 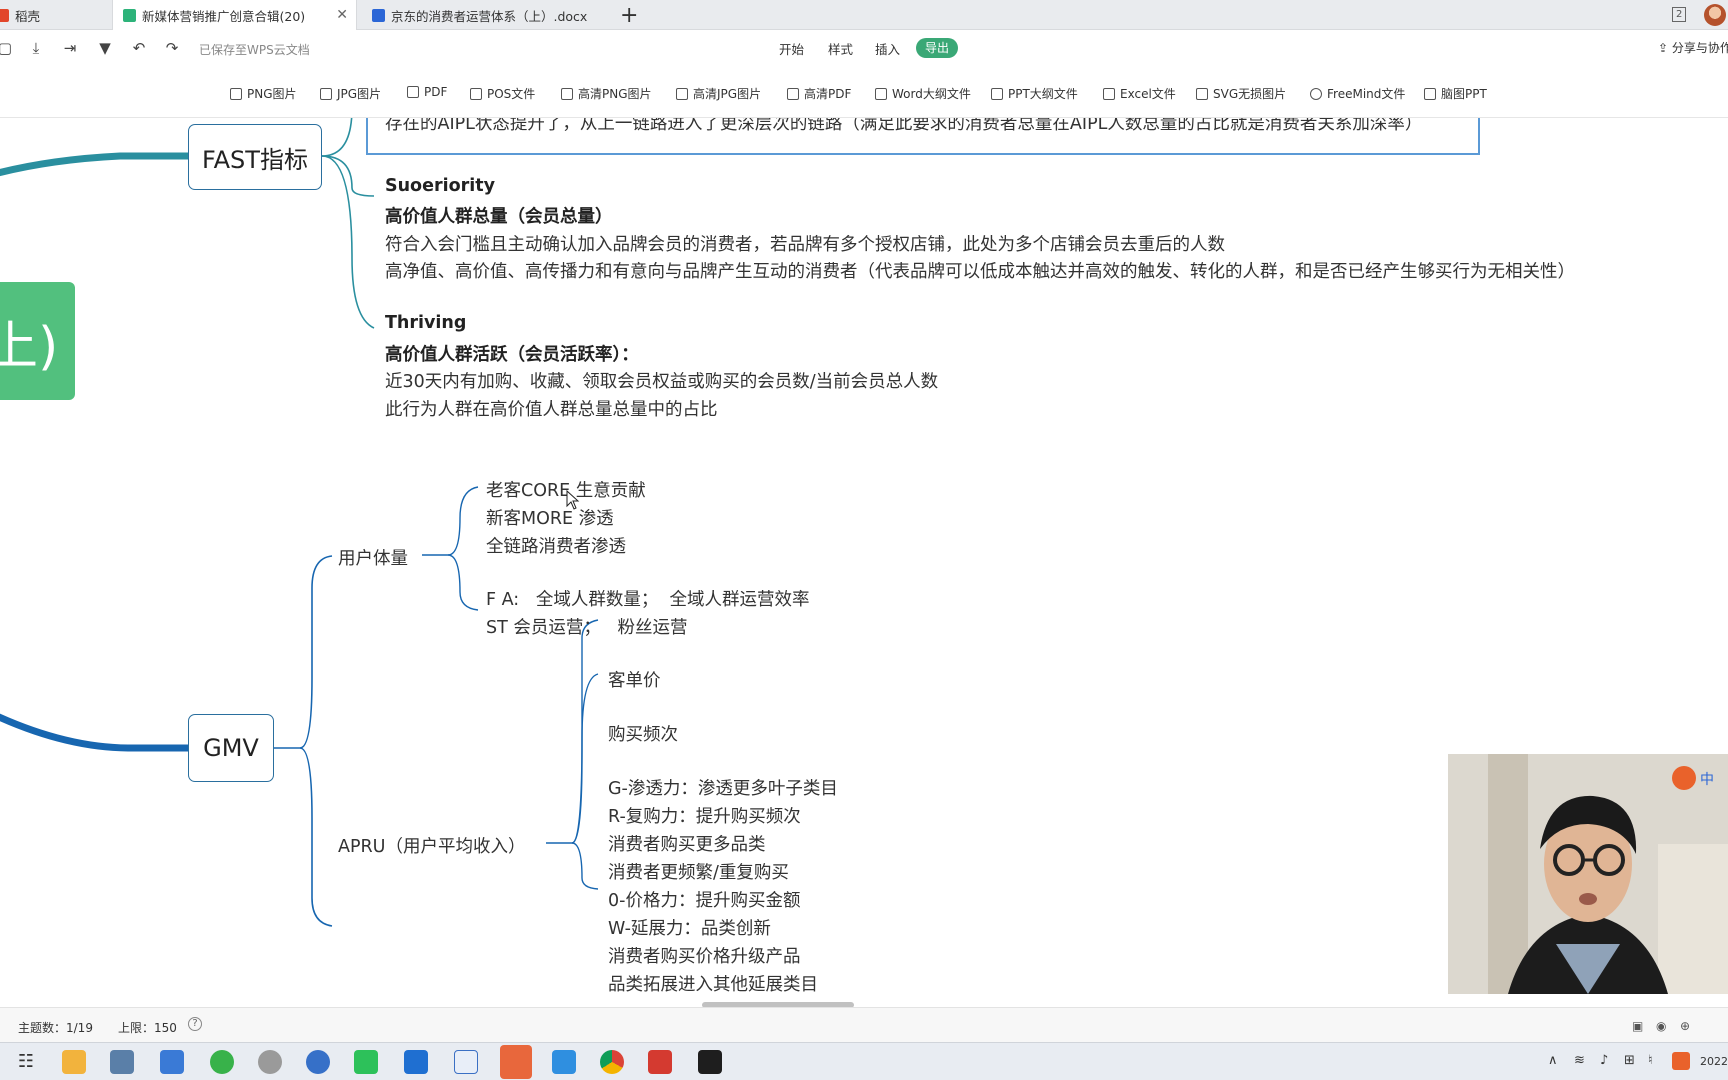 What do you see at coordinates (551, 408) in the screenshot?
I see `thriving-line: 此行为人群在高价值人群总量总量中的占比` at bounding box center [551, 408].